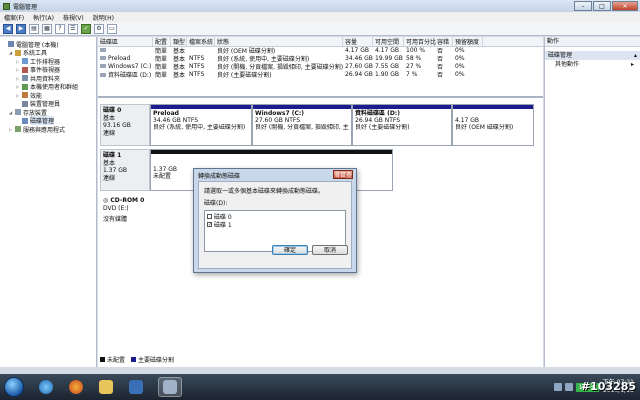  What do you see at coordinates (377, 113) in the screenshot?
I see `partition-name: 資料磁碟區 (D:)` at bounding box center [377, 113].